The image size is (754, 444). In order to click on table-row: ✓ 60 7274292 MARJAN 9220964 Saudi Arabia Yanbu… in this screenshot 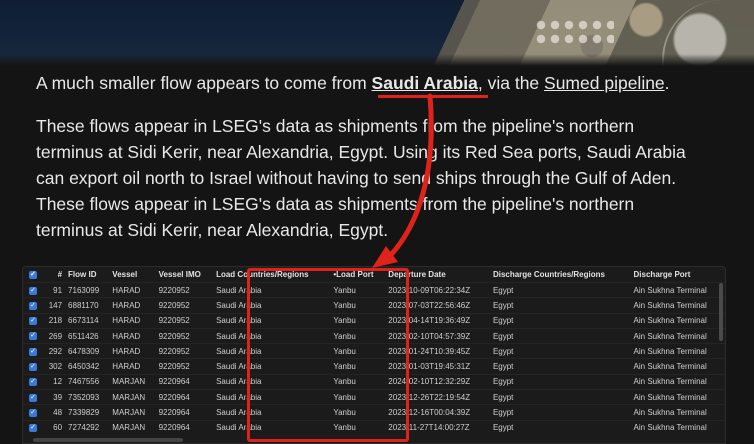, I will do `click(374, 427)`.